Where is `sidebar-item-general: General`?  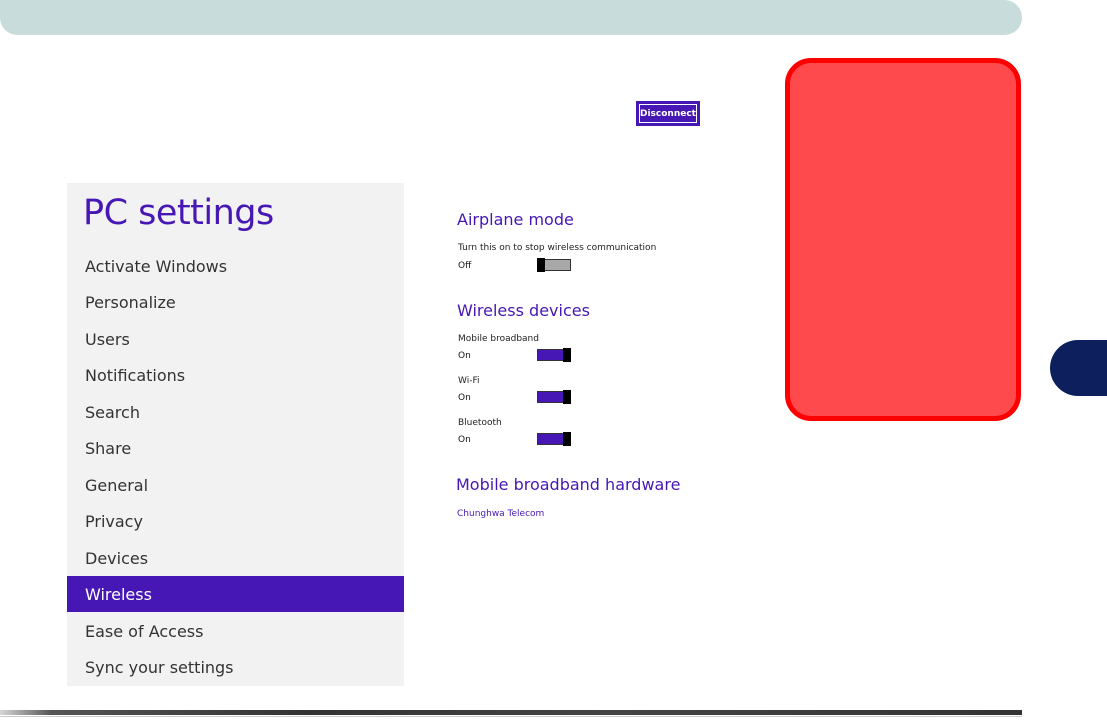
sidebar-item-general: General is located at coordinates (235, 485).